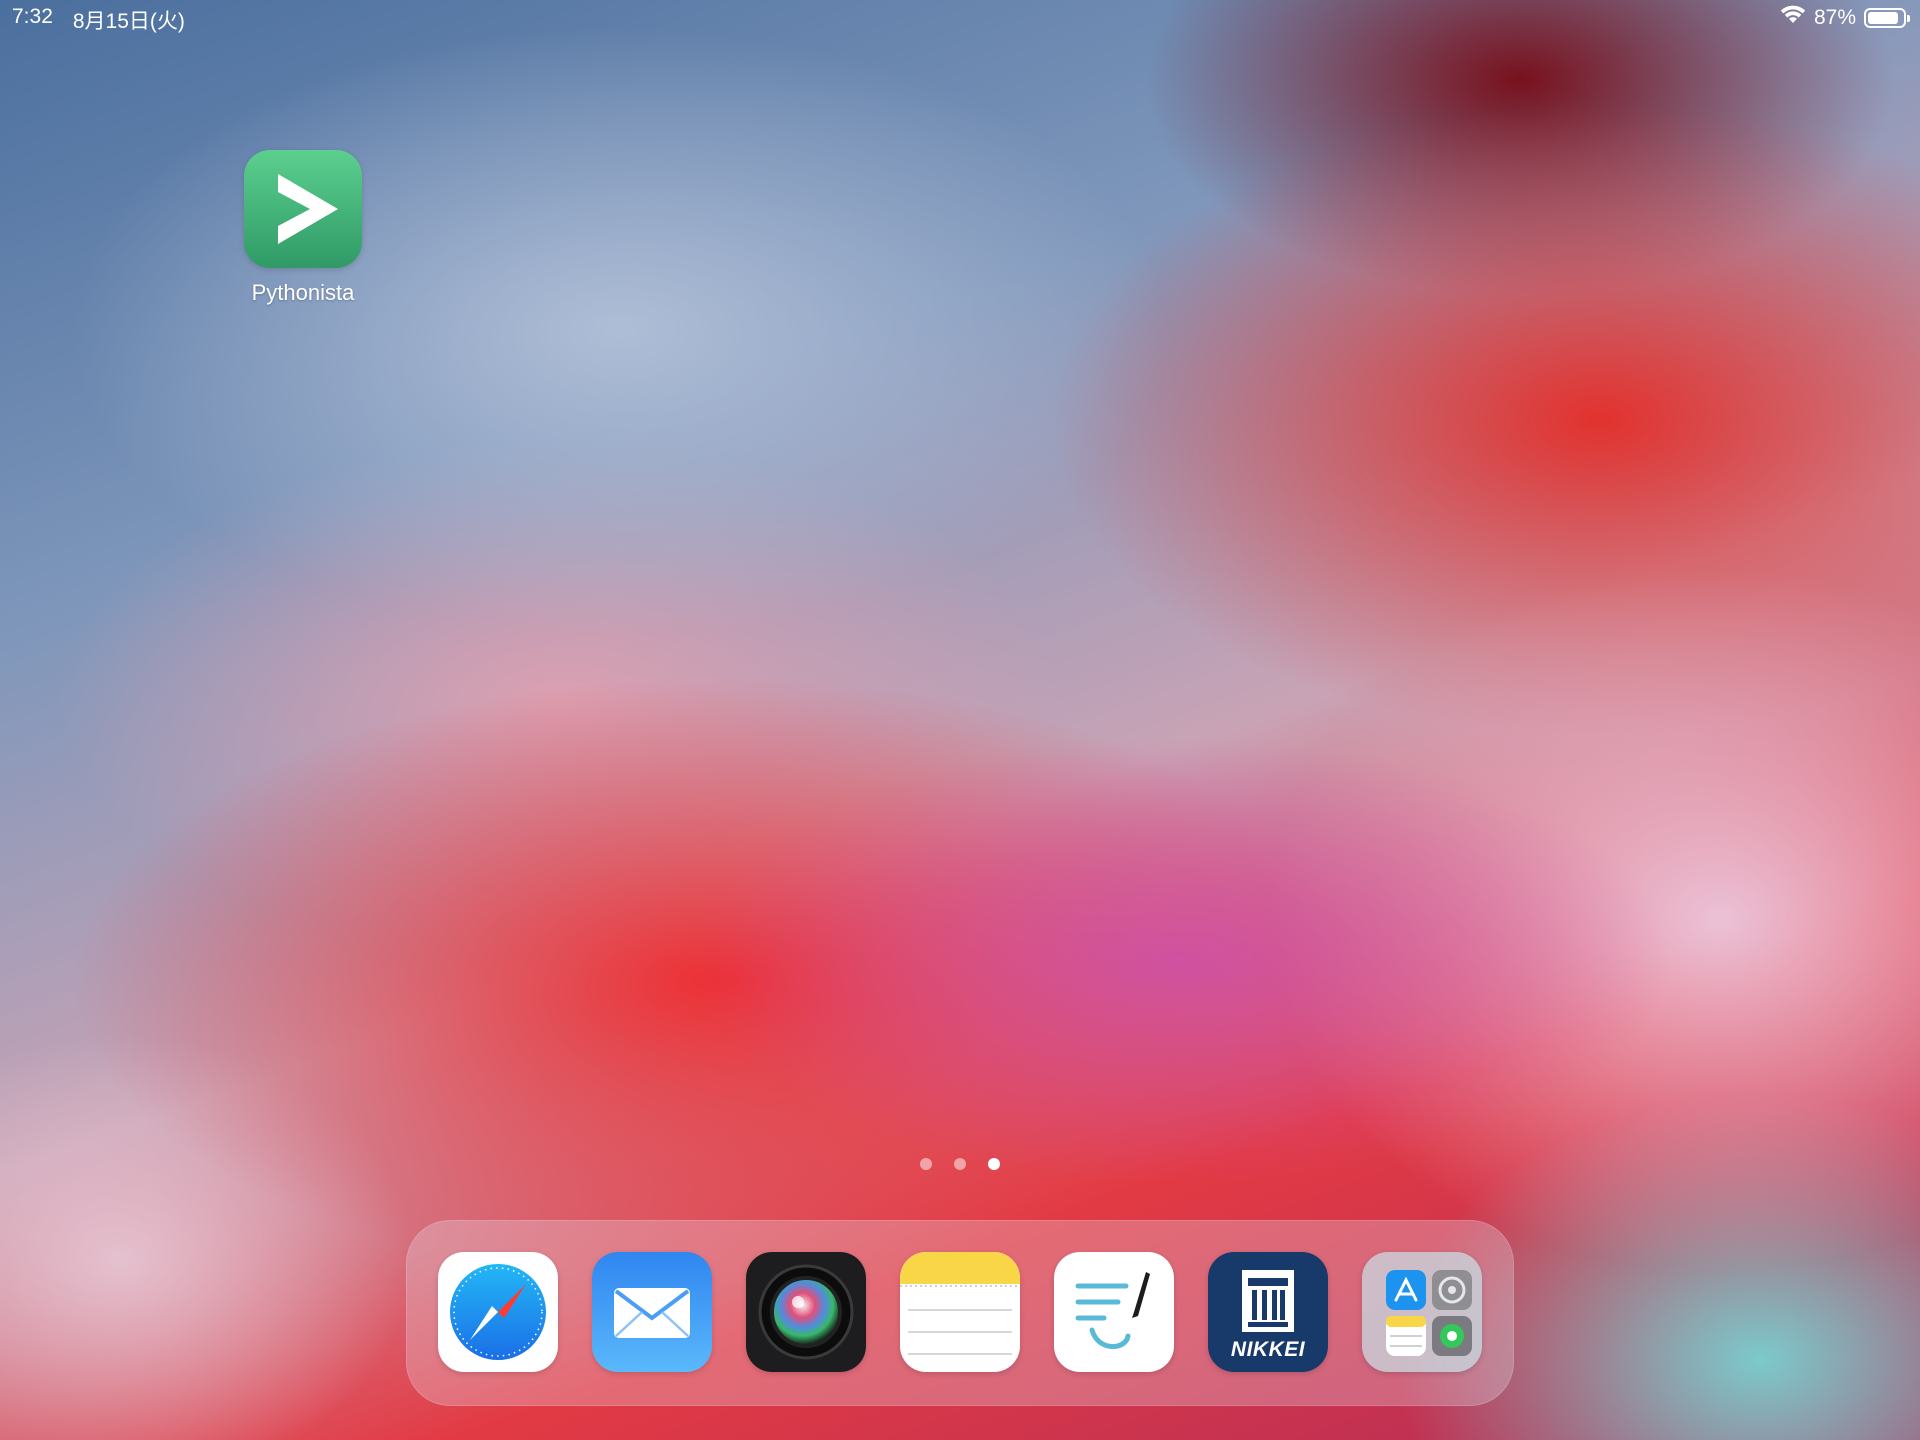  Describe the element at coordinates (303, 209) in the screenshot. I see `pythonista-icon` at that location.